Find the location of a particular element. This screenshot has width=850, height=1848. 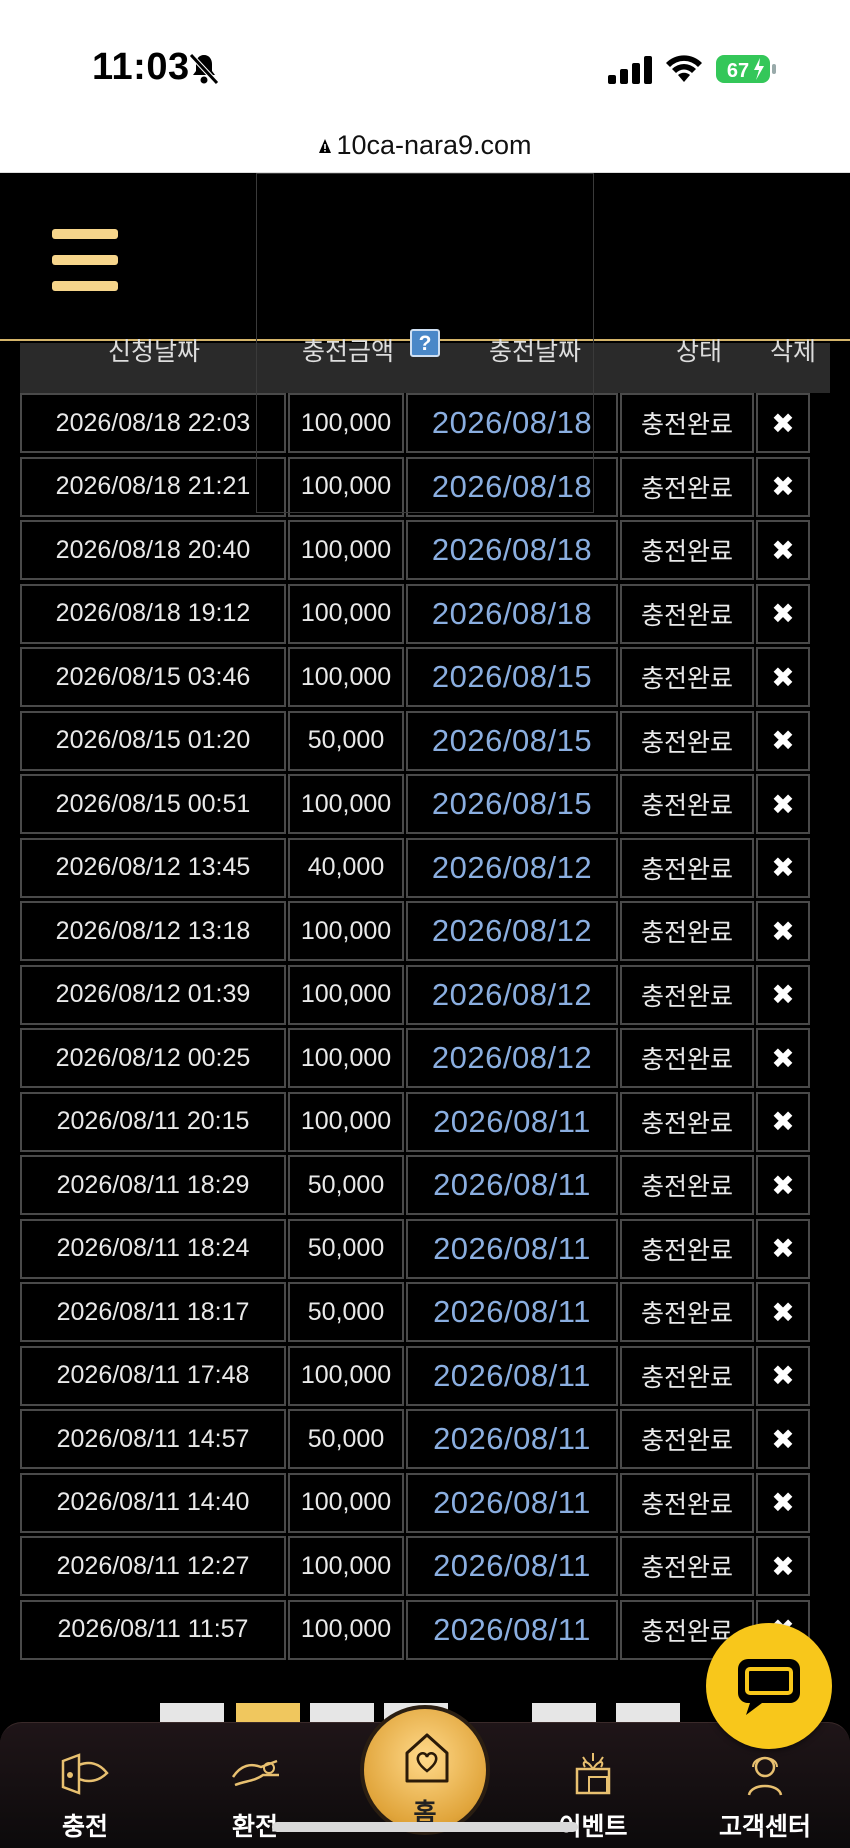

table-row: 2026/08/18 20:40 100,000 2026/08/18 충전완료 ✖ is located at coordinates (425, 551).